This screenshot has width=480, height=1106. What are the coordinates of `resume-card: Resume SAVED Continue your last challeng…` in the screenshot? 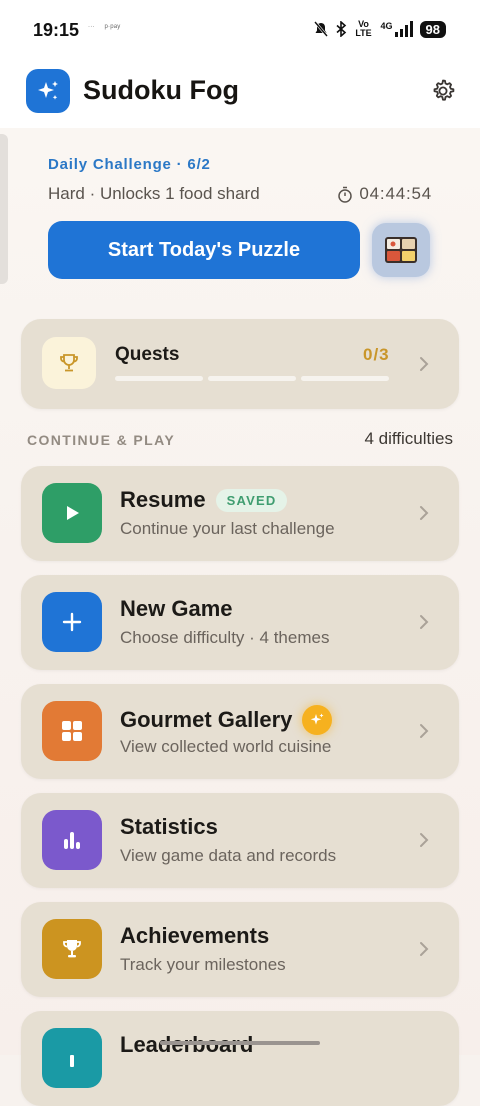 It's located at (240, 513).